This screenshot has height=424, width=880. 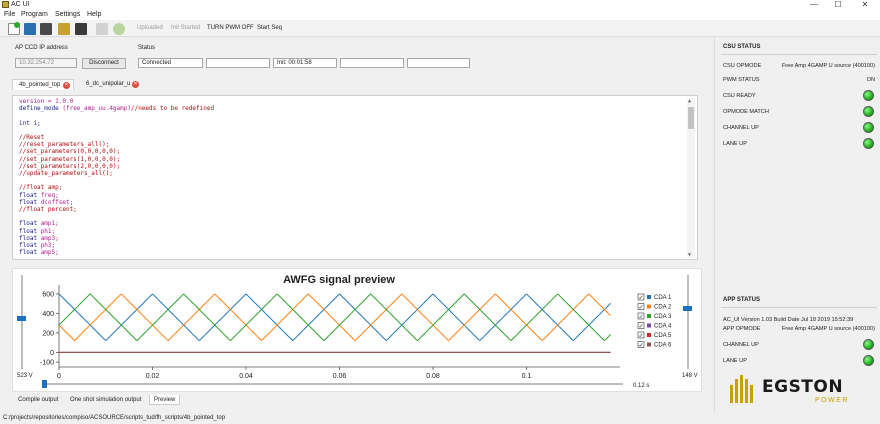 I want to click on code-line: float freq;, so click(x=39, y=195).